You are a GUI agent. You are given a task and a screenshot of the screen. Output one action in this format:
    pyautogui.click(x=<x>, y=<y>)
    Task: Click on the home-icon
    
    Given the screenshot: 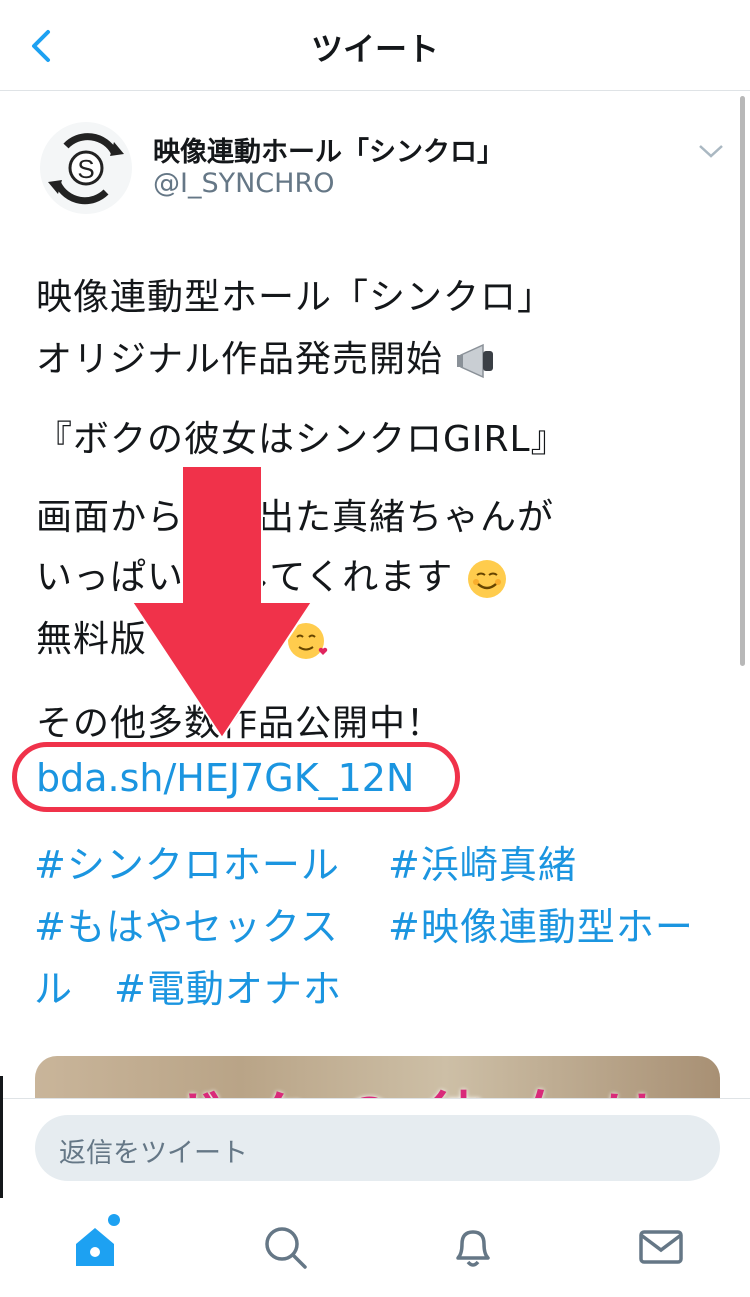 What is the action you would take?
    pyautogui.click(x=95, y=1247)
    